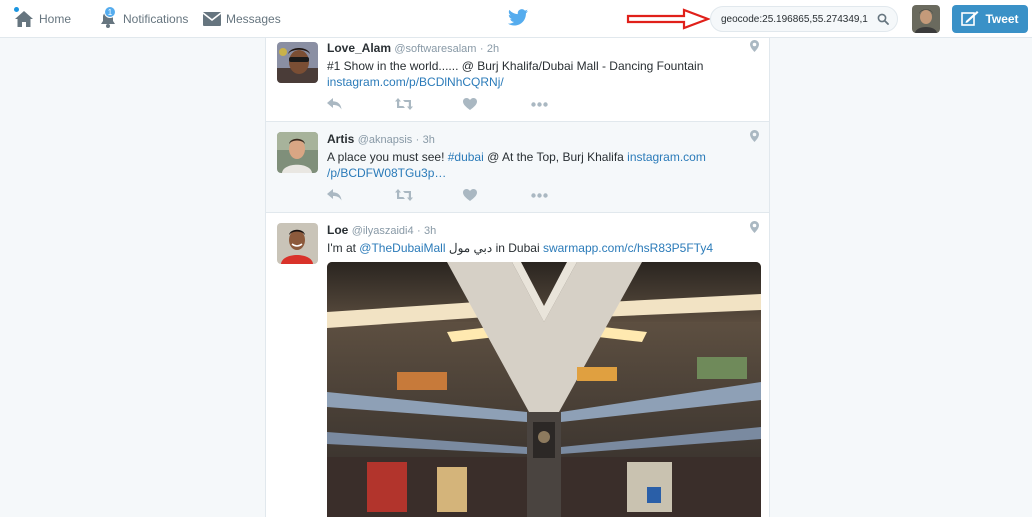  Describe the element at coordinates (555, 157) in the screenshot. I see `tweet-text-body: @ At the Top, Burj Khalifa` at that location.